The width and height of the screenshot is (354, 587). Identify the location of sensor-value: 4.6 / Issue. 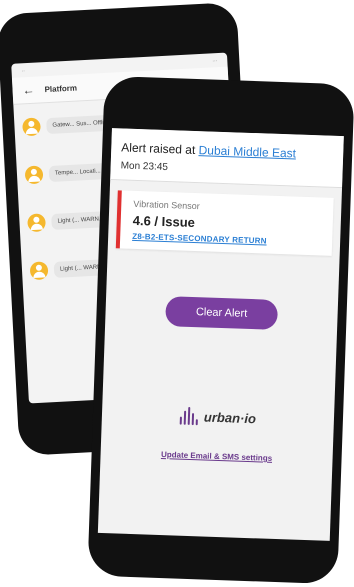
(164, 221).